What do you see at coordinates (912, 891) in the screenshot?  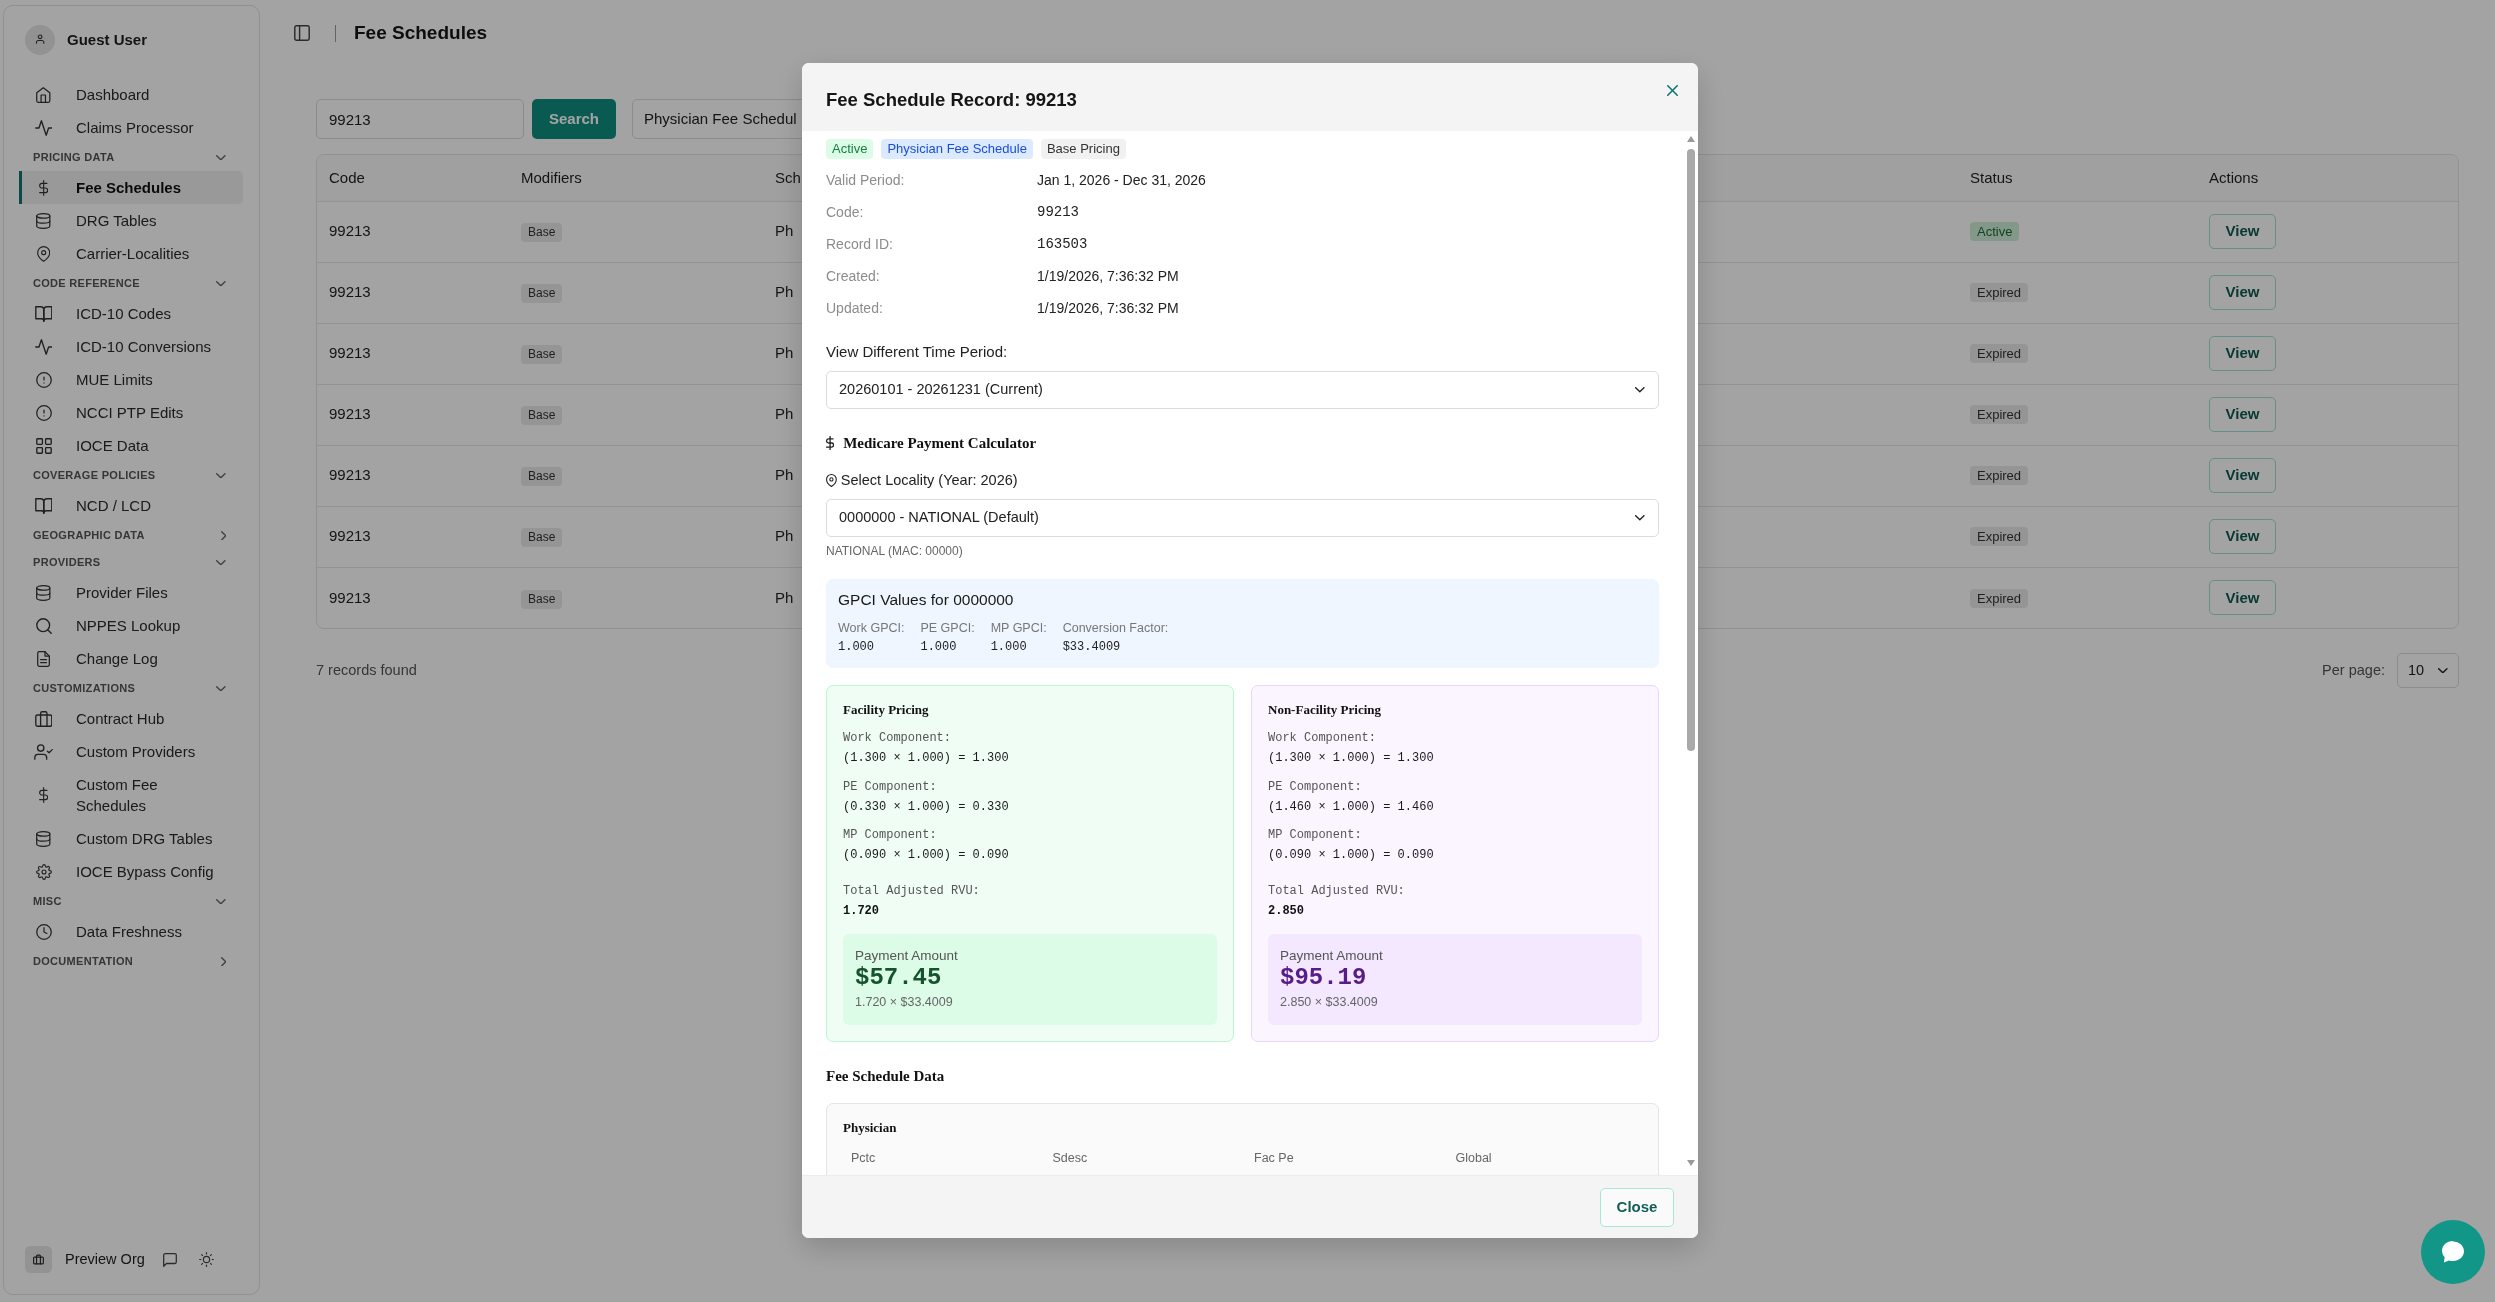 I see `total-label: Total Adjusted RVU:` at bounding box center [912, 891].